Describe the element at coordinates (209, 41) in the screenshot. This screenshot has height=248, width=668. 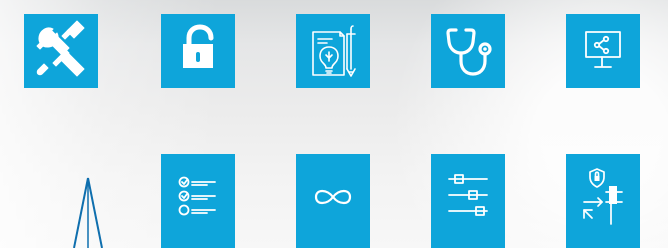
I see `unlock-icon` at that location.